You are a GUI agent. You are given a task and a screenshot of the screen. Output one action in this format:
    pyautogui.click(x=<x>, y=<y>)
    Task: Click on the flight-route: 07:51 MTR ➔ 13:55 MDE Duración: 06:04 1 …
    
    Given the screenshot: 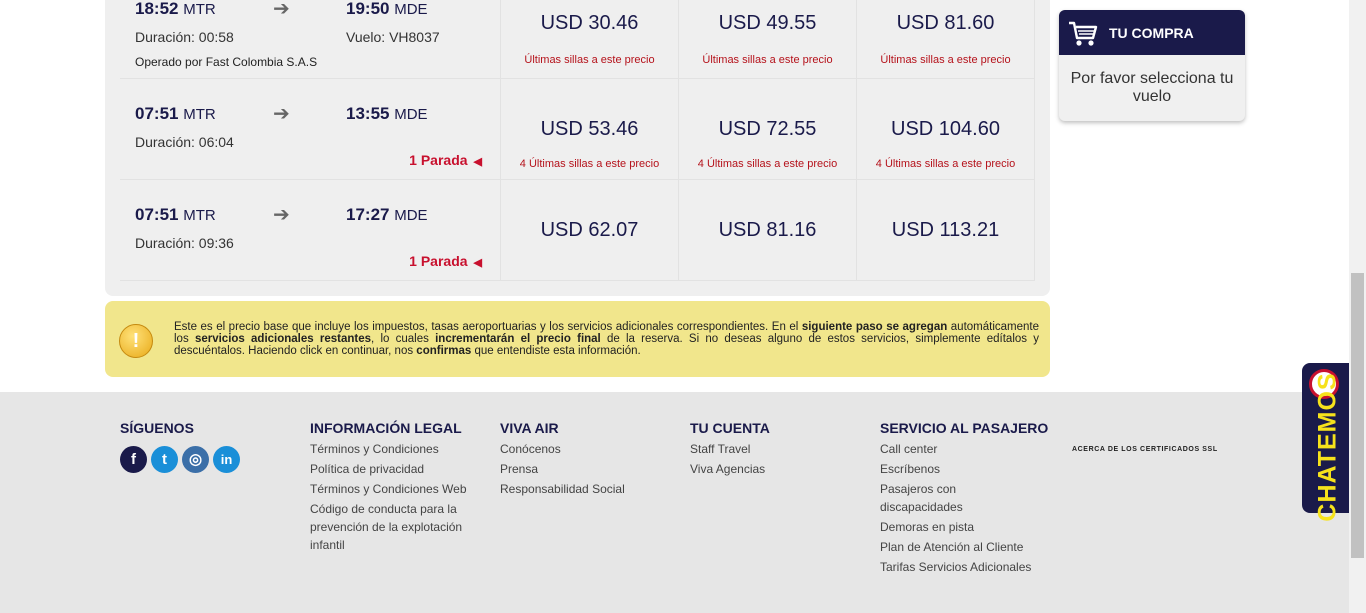 What is the action you would take?
    pyautogui.click(x=310, y=129)
    